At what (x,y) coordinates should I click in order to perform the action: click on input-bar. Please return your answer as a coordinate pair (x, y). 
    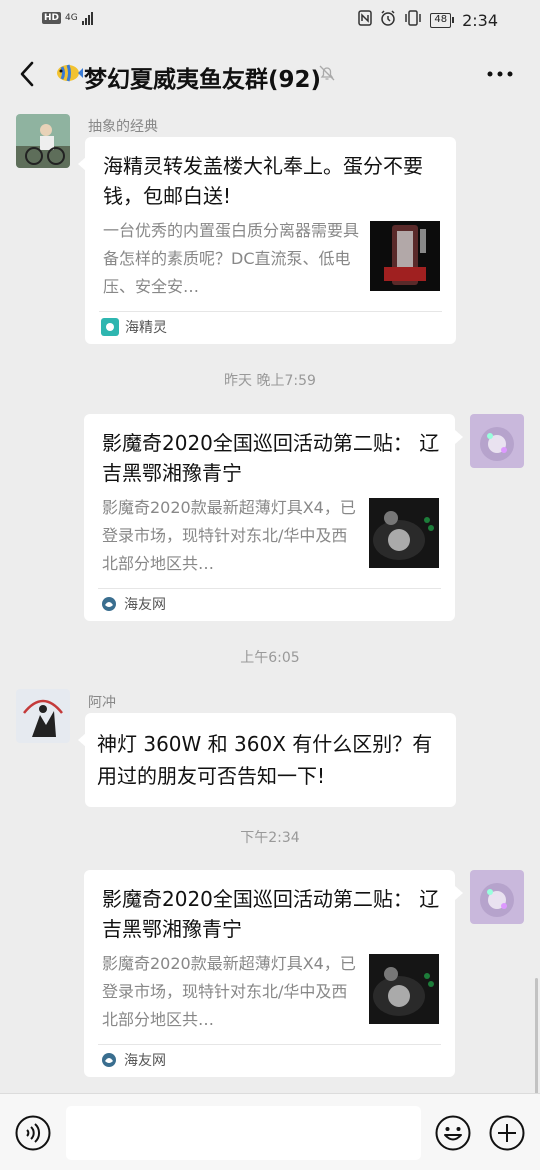
    Looking at the image, I should click on (270, 1131).